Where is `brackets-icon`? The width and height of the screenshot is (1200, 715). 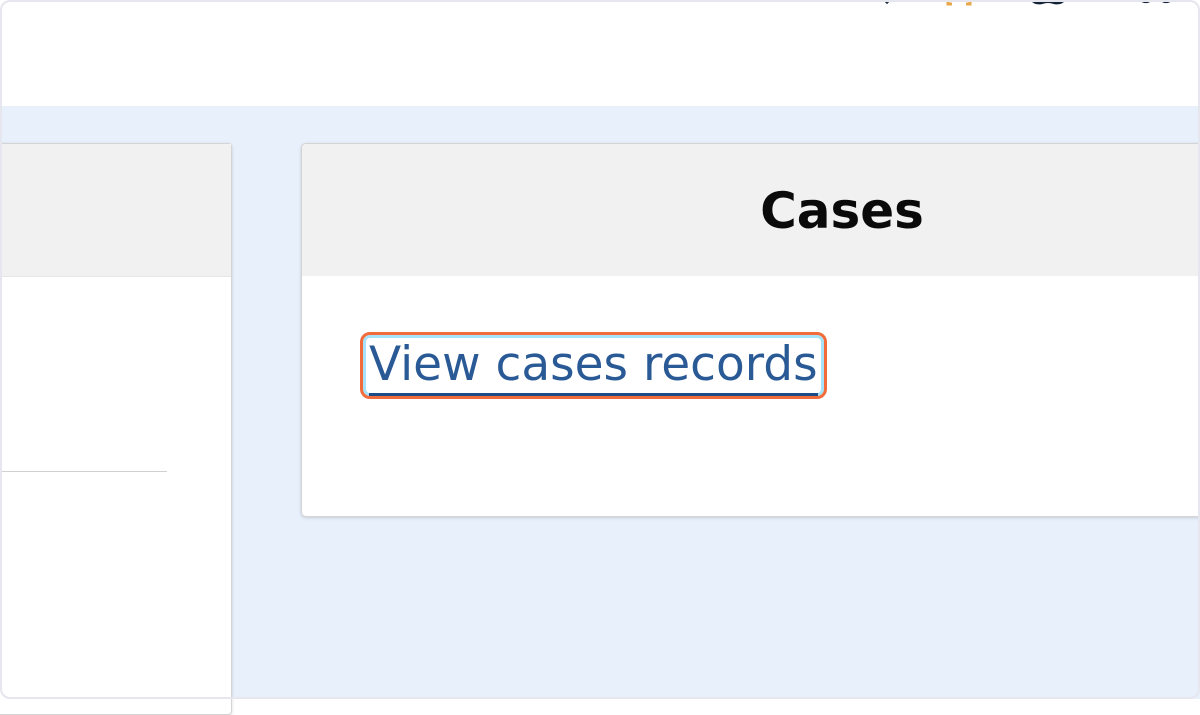
brackets-icon is located at coordinates (959, 3).